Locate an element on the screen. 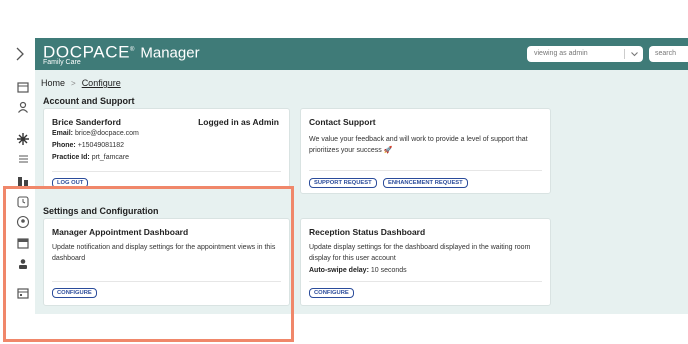 This screenshot has height=344, width=688. search-input: search is located at coordinates (668, 54).